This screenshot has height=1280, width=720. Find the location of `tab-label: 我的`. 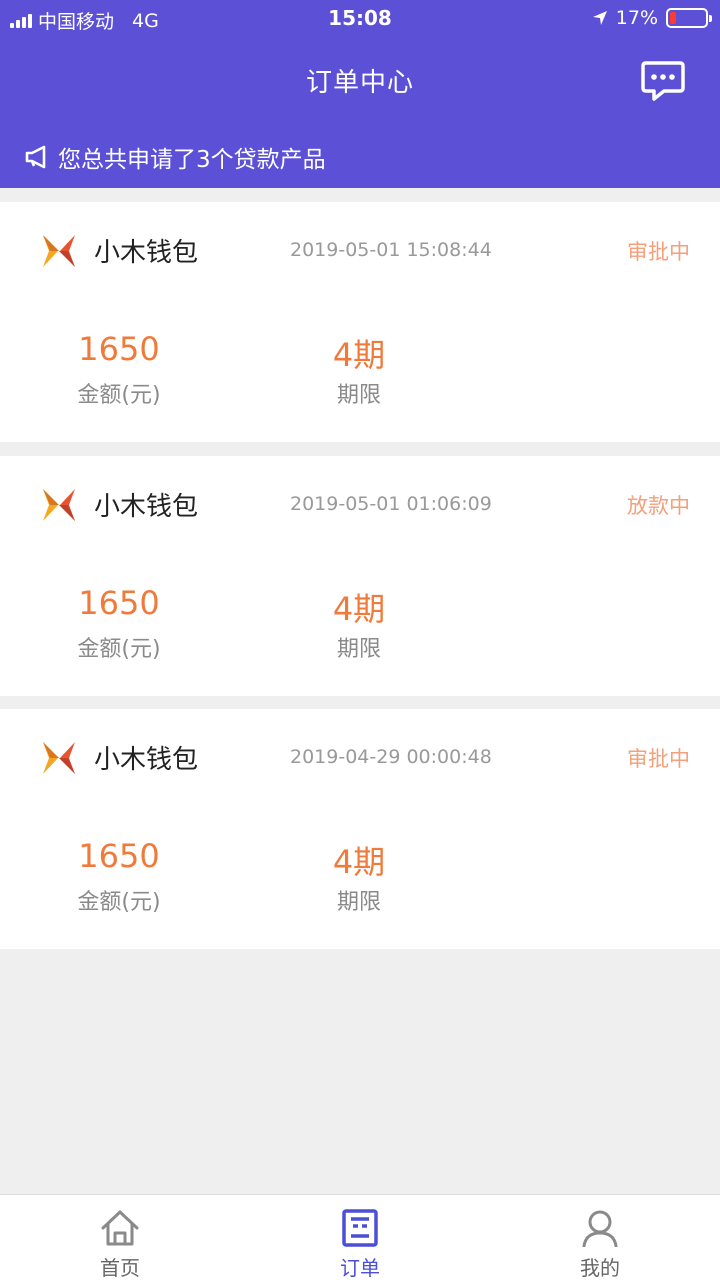

tab-label: 我的 is located at coordinates (600, 1268).